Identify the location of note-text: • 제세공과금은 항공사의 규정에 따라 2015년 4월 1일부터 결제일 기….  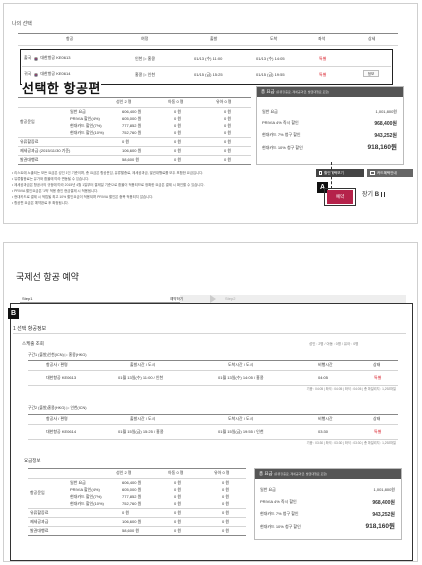
(108, 185).